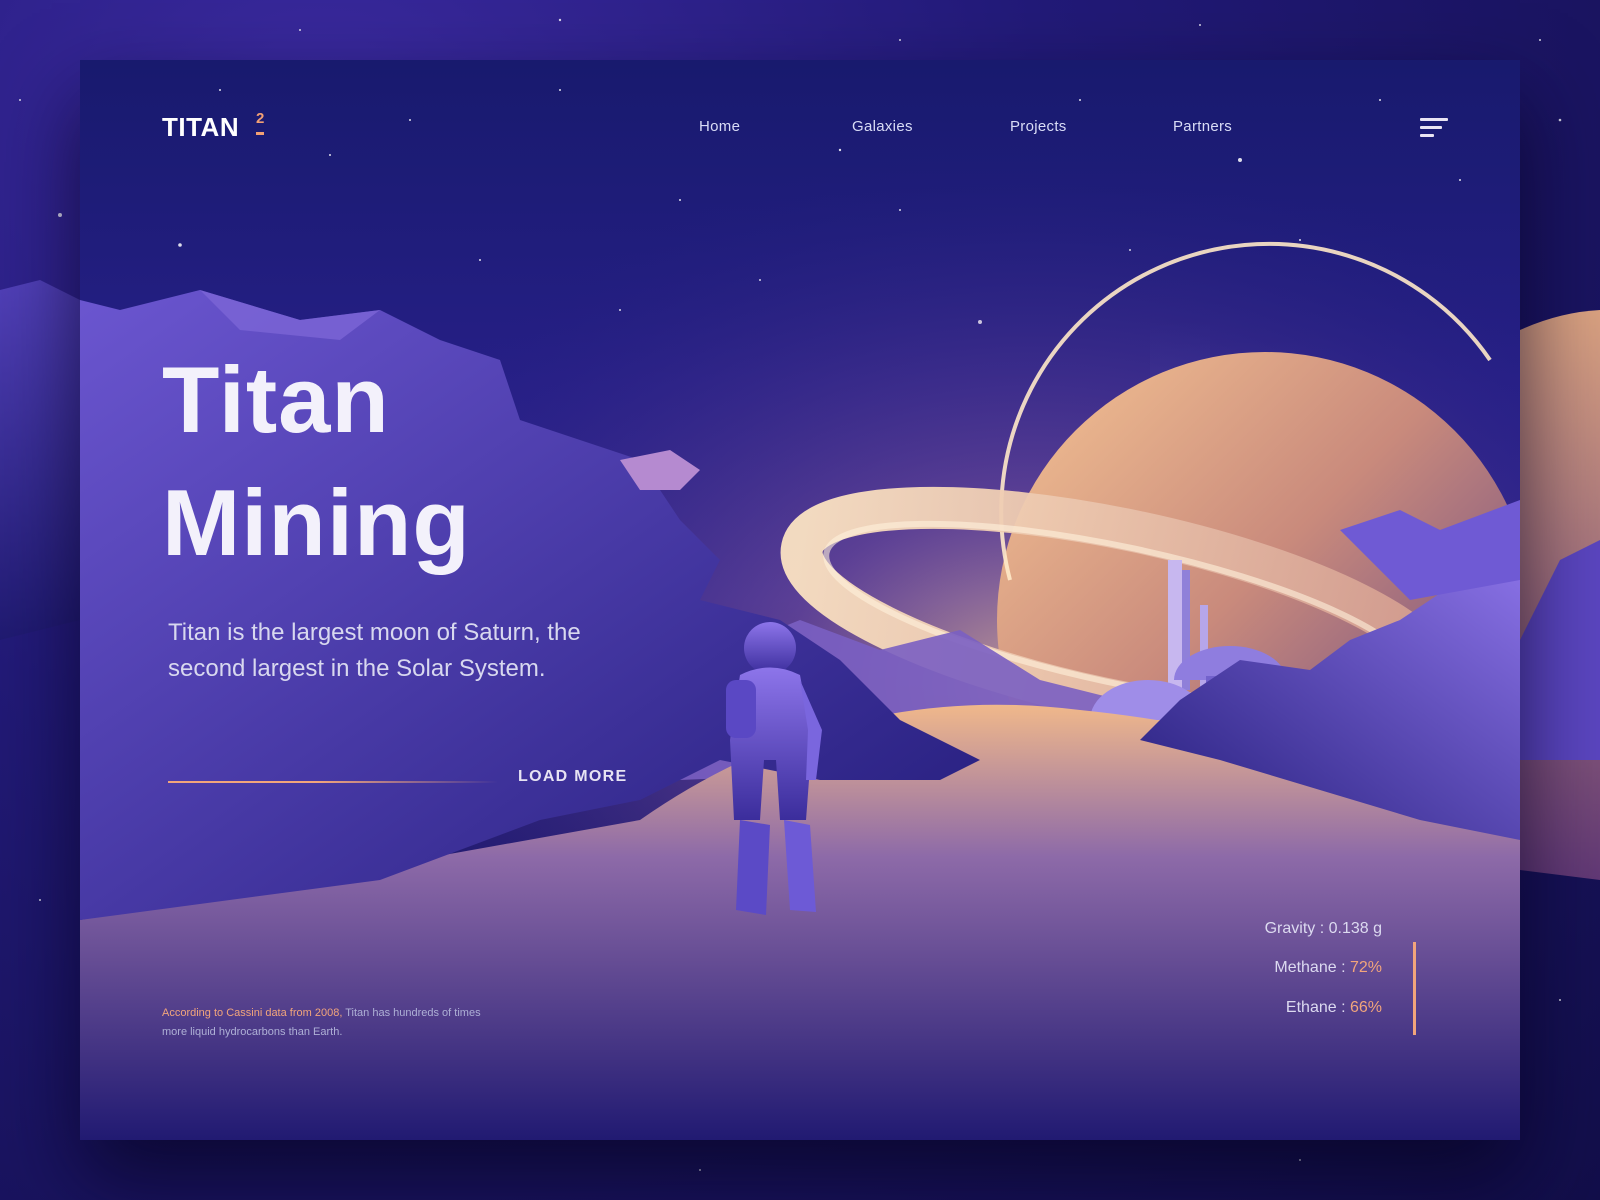 The height and width of the screenshot is (1200, 1600). Describe the element at coordinates (200, 127) in the screenshot. I see `logo: TITAN` at that location.